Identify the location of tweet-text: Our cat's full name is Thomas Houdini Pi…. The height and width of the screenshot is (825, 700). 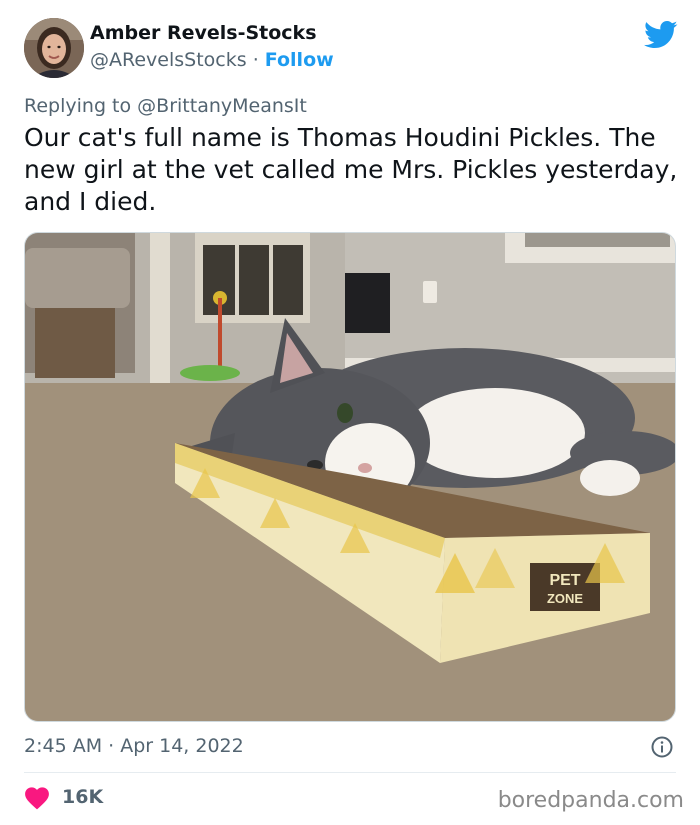
(351, 169).